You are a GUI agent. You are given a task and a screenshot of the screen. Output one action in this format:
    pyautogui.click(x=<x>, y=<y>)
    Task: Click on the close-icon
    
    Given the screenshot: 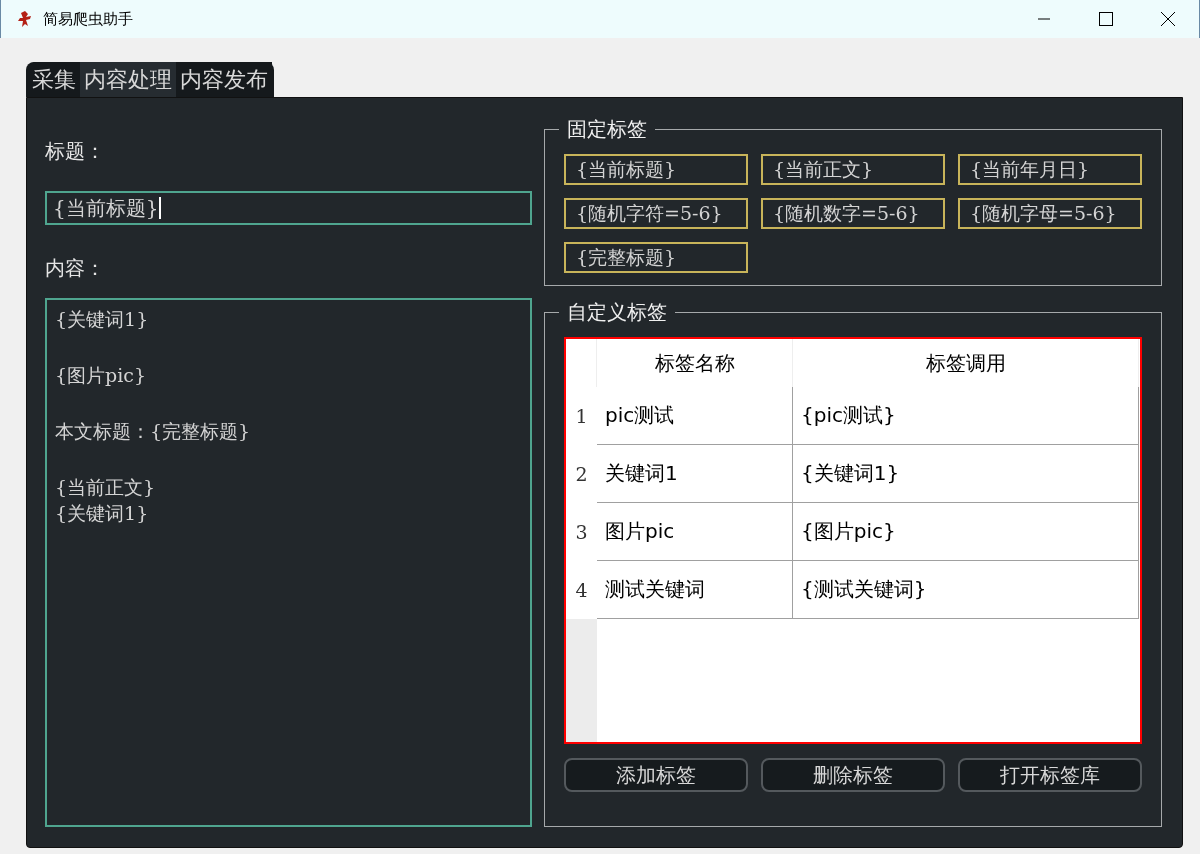 What is the action you would take?
    pyautogui.click(x=1168, y=19)
    